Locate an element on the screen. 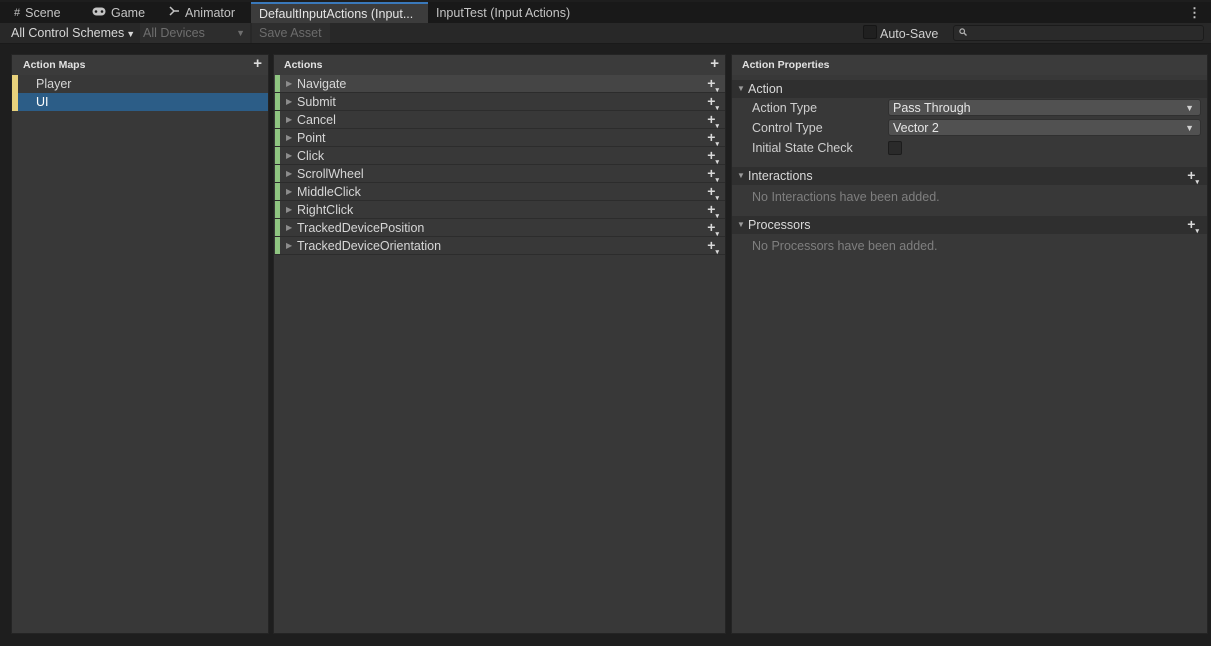 The image size is (1211, 646). save-asset-button: Save Asset is located at coordinates (291, 33).